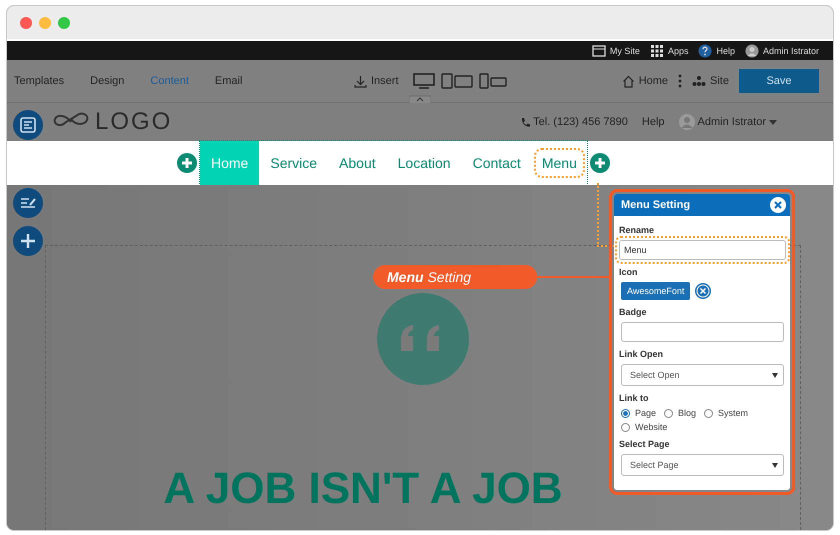 Image resolution: width=840 pixels, height=535 pixels. What do you see at coordinates (645, 81) in the screenshot?
I see `home-button: Home` at bounding box center [645, 81].